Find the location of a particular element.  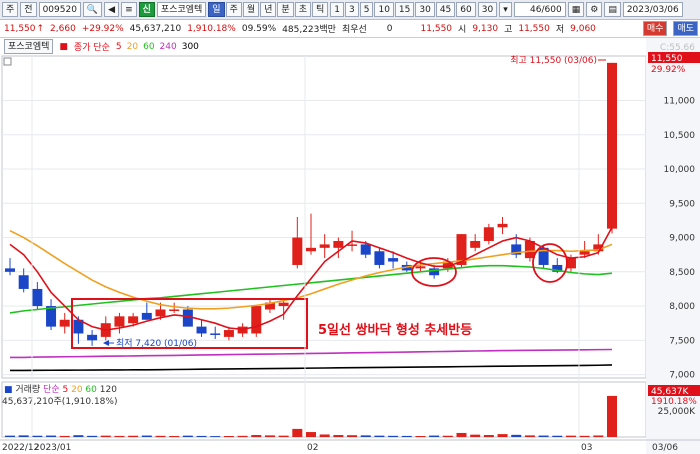

volume-legend-part-0: ■ is located at coordinates (9, 390).